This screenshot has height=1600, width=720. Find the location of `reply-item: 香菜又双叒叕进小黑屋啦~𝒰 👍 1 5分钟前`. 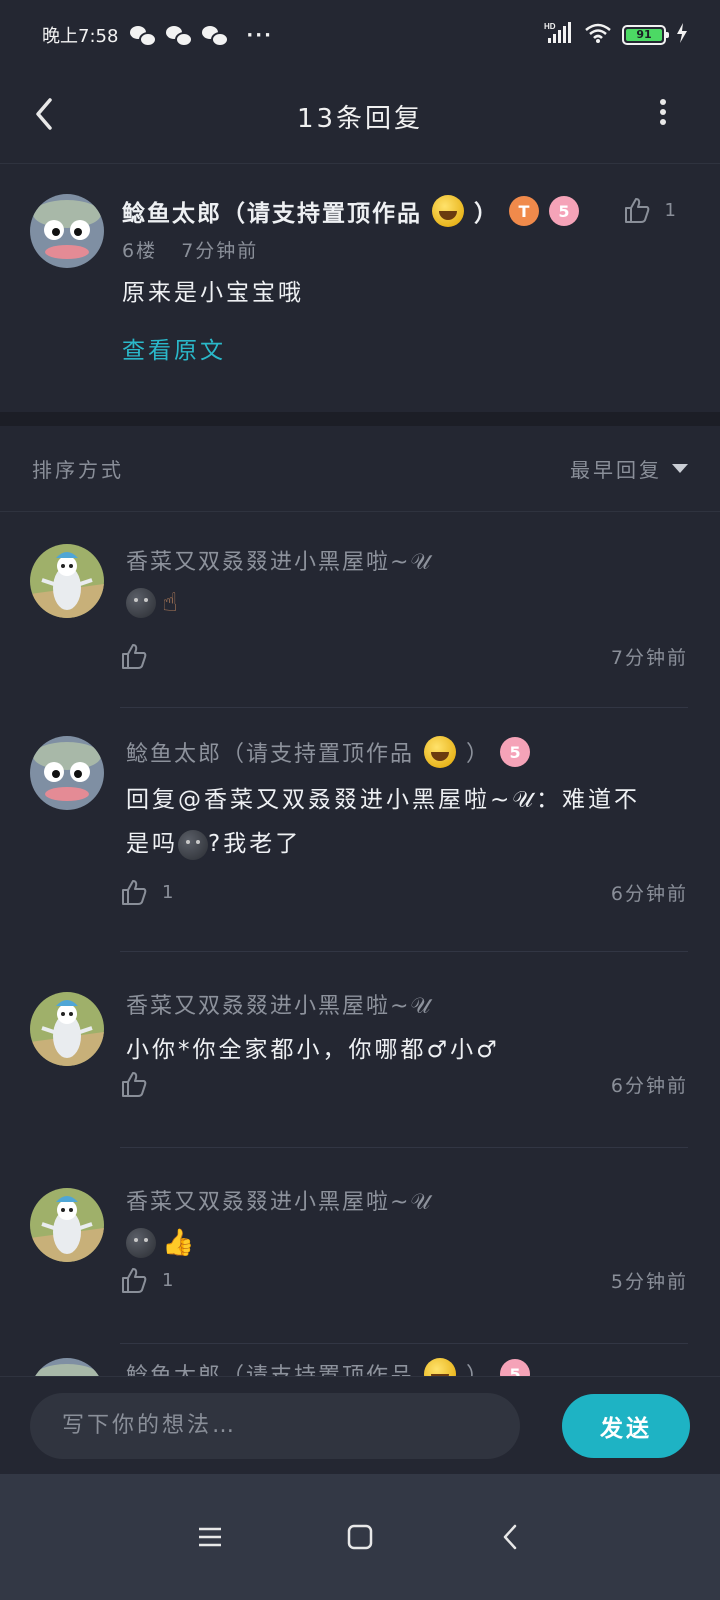

reply-item: 香菜又双叒叕进小黑屋啦~𝒰 👍 1 5分钟前 is located at coordinates (360, 1246).